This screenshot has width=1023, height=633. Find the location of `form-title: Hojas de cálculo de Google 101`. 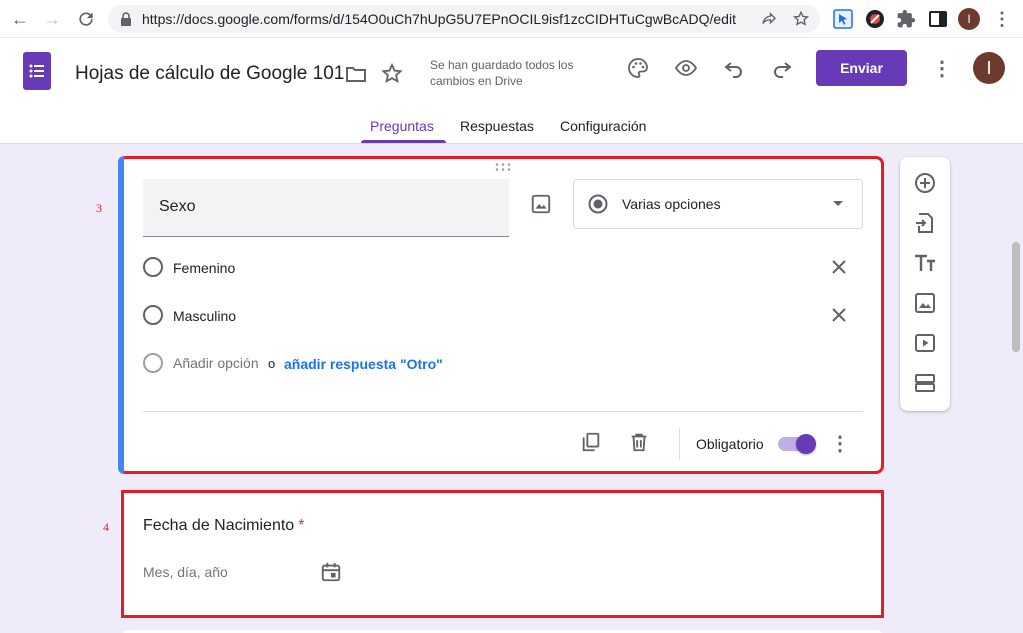

form-title: Hojas de cálculo de Google 101 is located at coordinates (209, 74).